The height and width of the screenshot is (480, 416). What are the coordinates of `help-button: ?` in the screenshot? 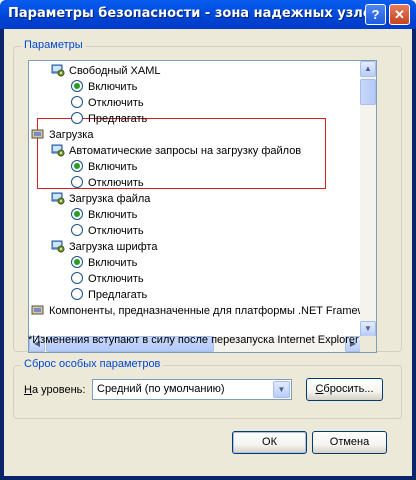 It's located at (375, 14).